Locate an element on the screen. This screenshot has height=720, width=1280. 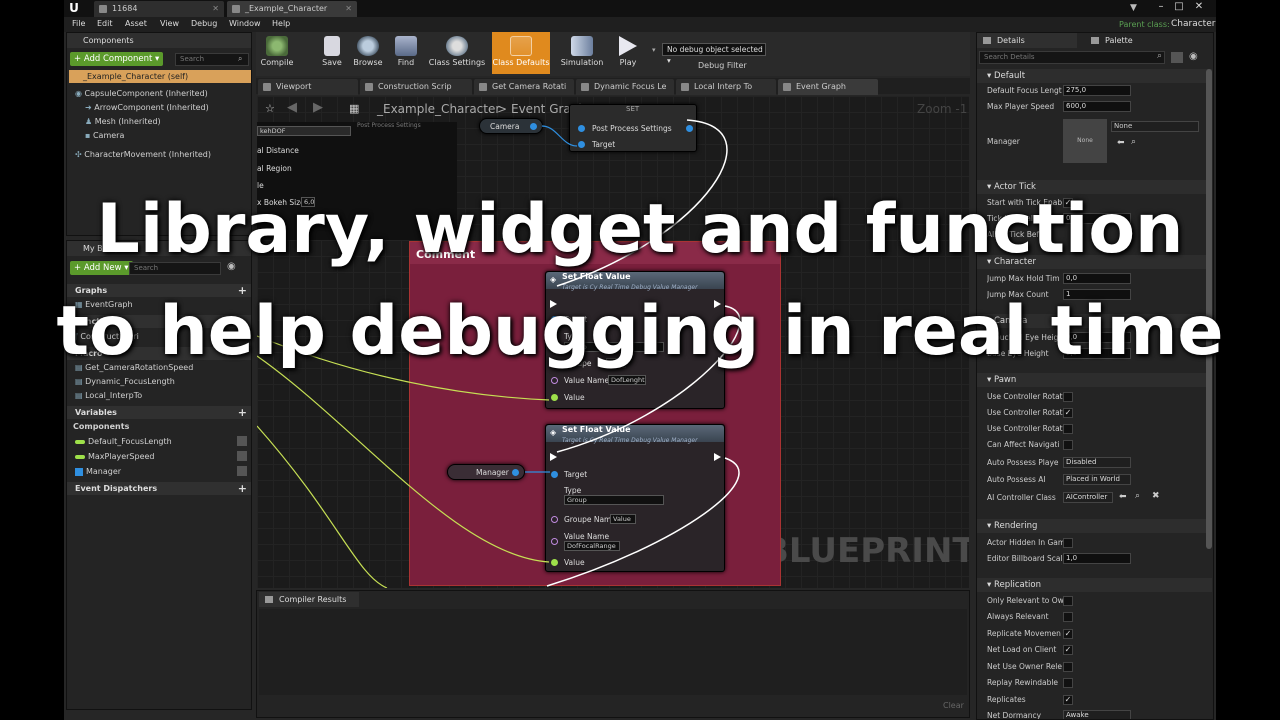
replication-row: Only Relevant to Ow is located at coordinates (1094, 601).